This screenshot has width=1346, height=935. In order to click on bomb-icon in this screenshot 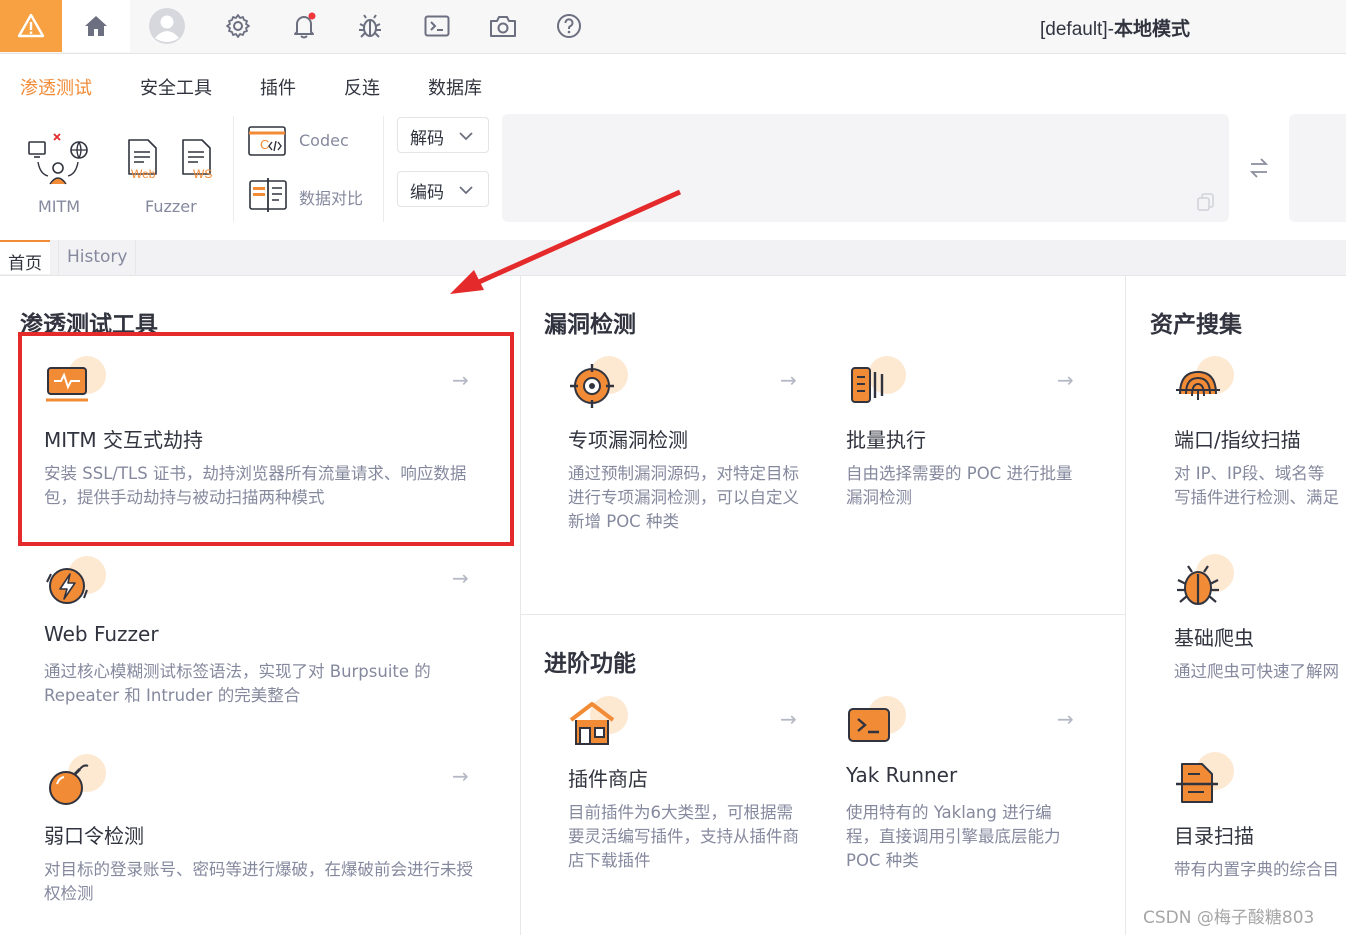, I will do `click(79, 782)`.